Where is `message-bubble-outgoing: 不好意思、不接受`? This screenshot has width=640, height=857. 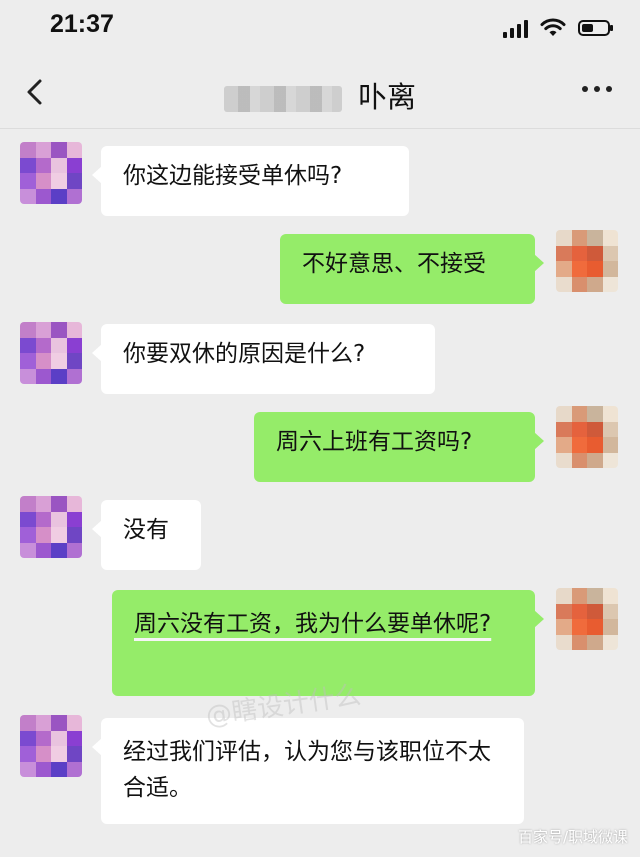 message-bubble-outgoing: 不好意思、不接受 is located at coordinates (412, 269).